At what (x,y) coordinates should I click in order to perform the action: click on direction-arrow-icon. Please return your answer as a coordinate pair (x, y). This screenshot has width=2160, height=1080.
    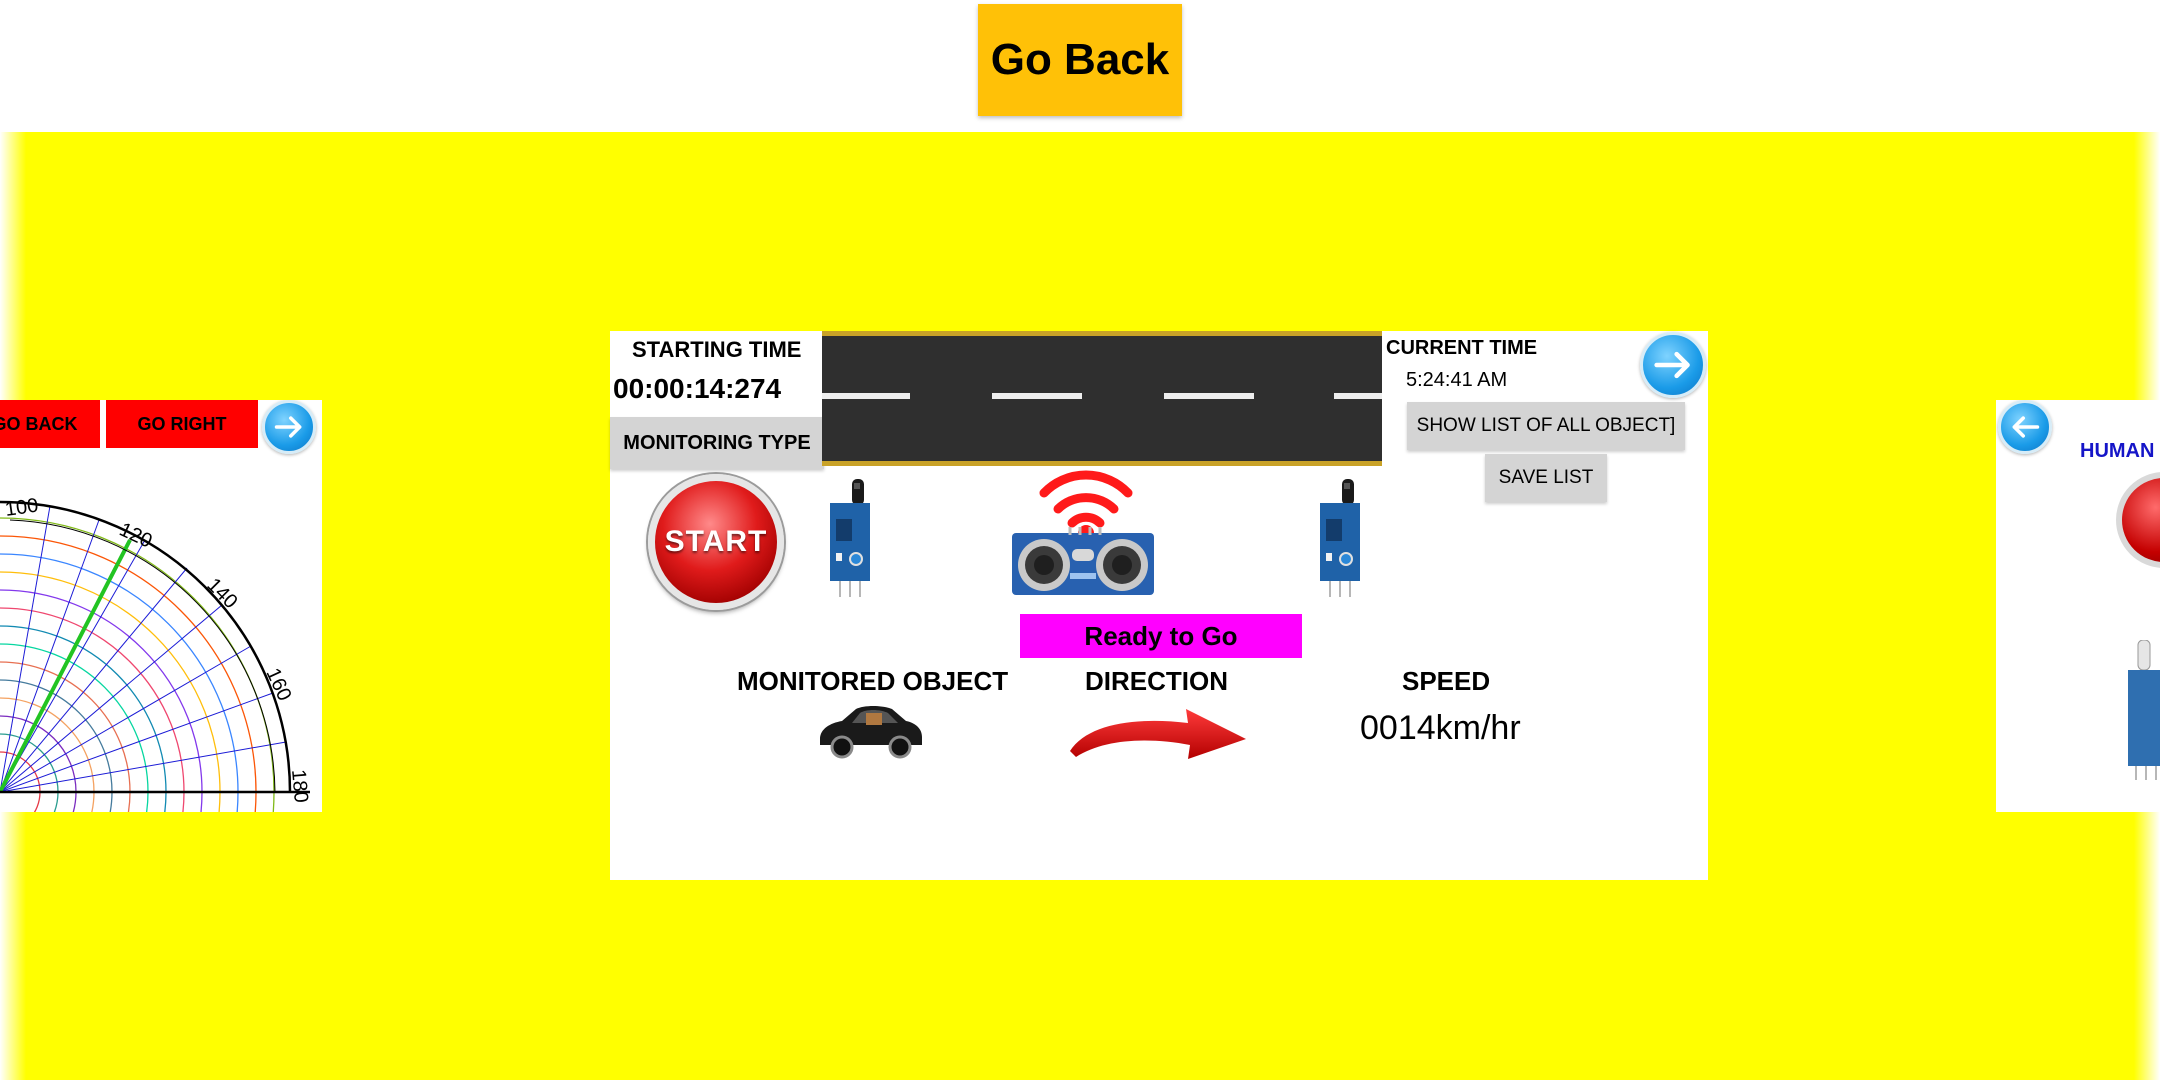
    Looking at the image, I should click on (1158, 734).